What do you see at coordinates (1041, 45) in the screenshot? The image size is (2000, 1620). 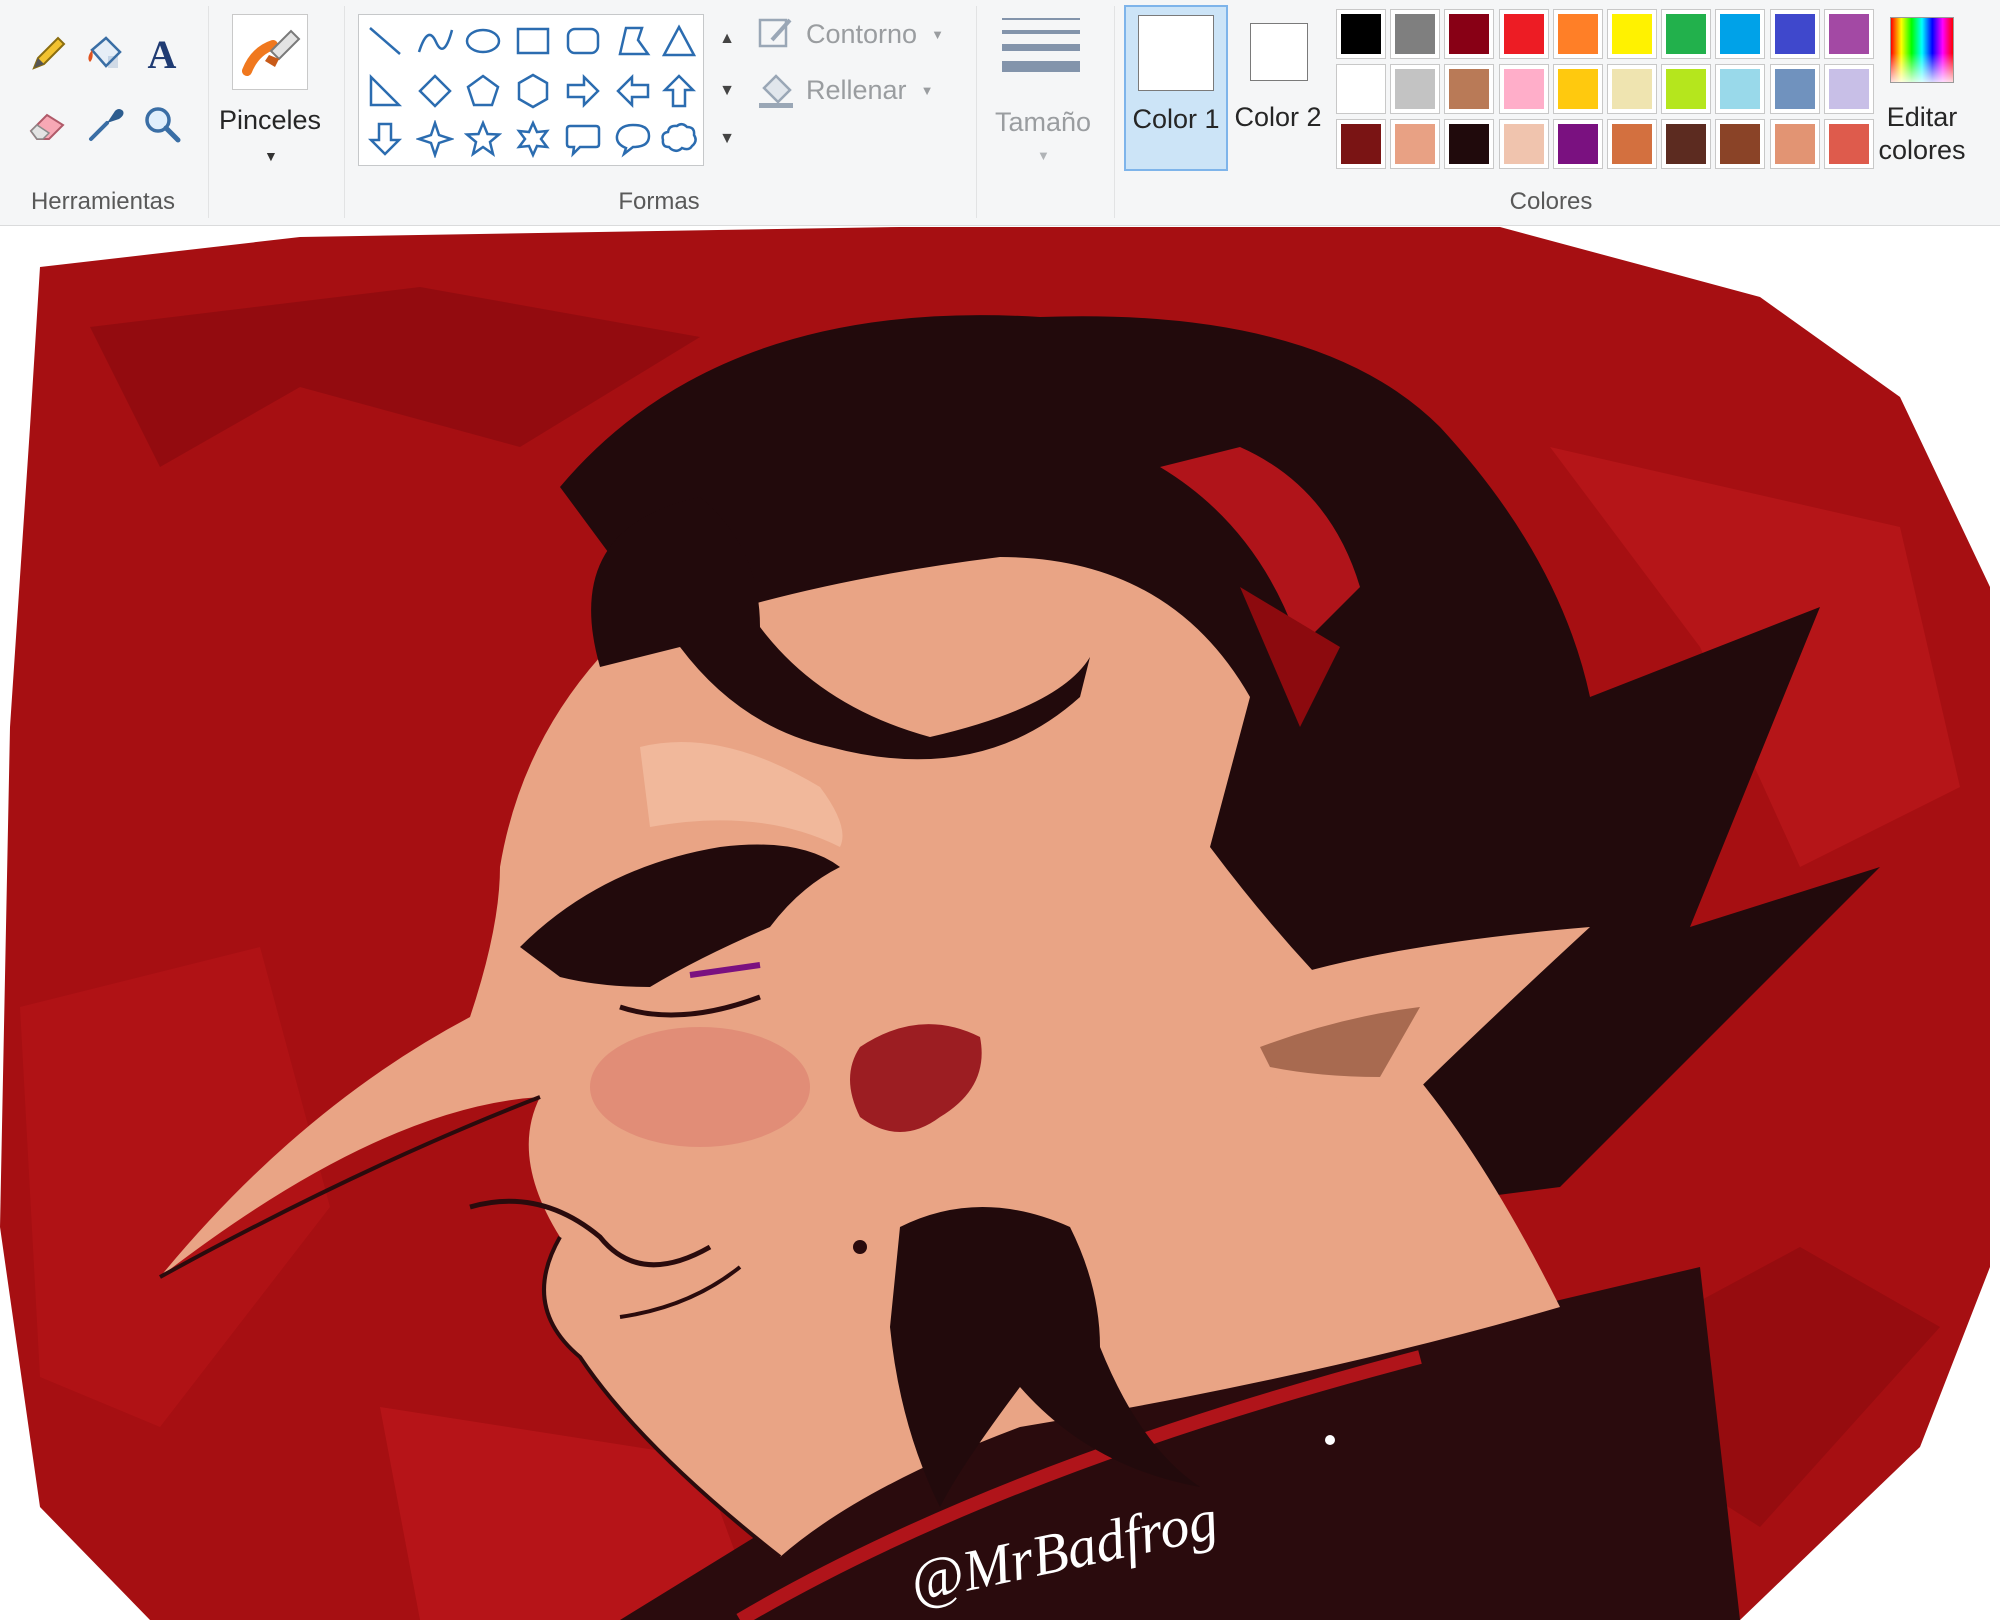 I see `size-lines-icon` at bounding box center [1041, 45].